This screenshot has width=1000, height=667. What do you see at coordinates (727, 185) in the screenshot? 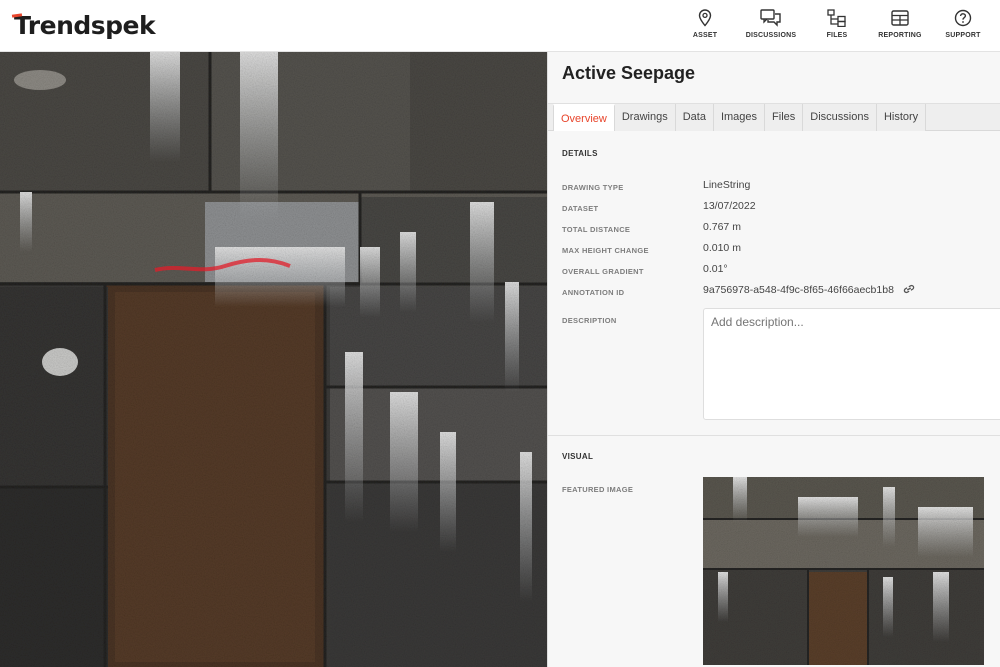
I see `drawing-type-value: LineString` at bounding box center [727, 185].